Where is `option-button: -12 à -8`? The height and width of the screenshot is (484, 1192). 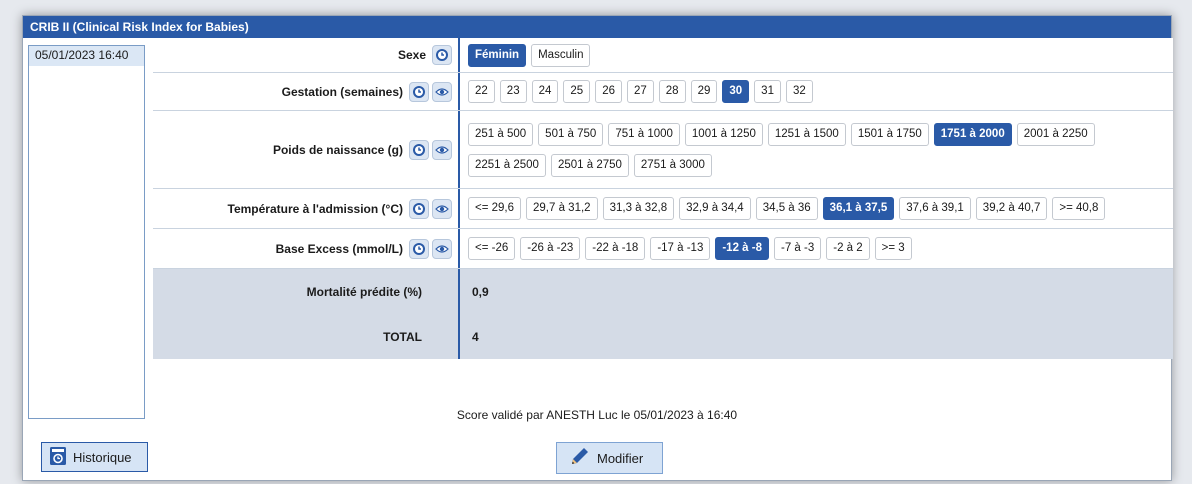 option-button: -12 à -8 is located at coordinates (742, 248).